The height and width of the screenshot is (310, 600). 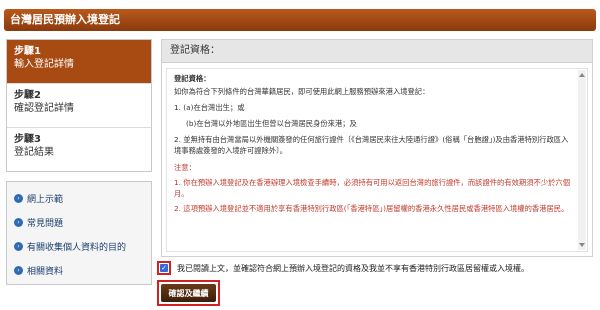 I want to click on agree-checkbox-highlight: ✓, so click(x=164, y=268).